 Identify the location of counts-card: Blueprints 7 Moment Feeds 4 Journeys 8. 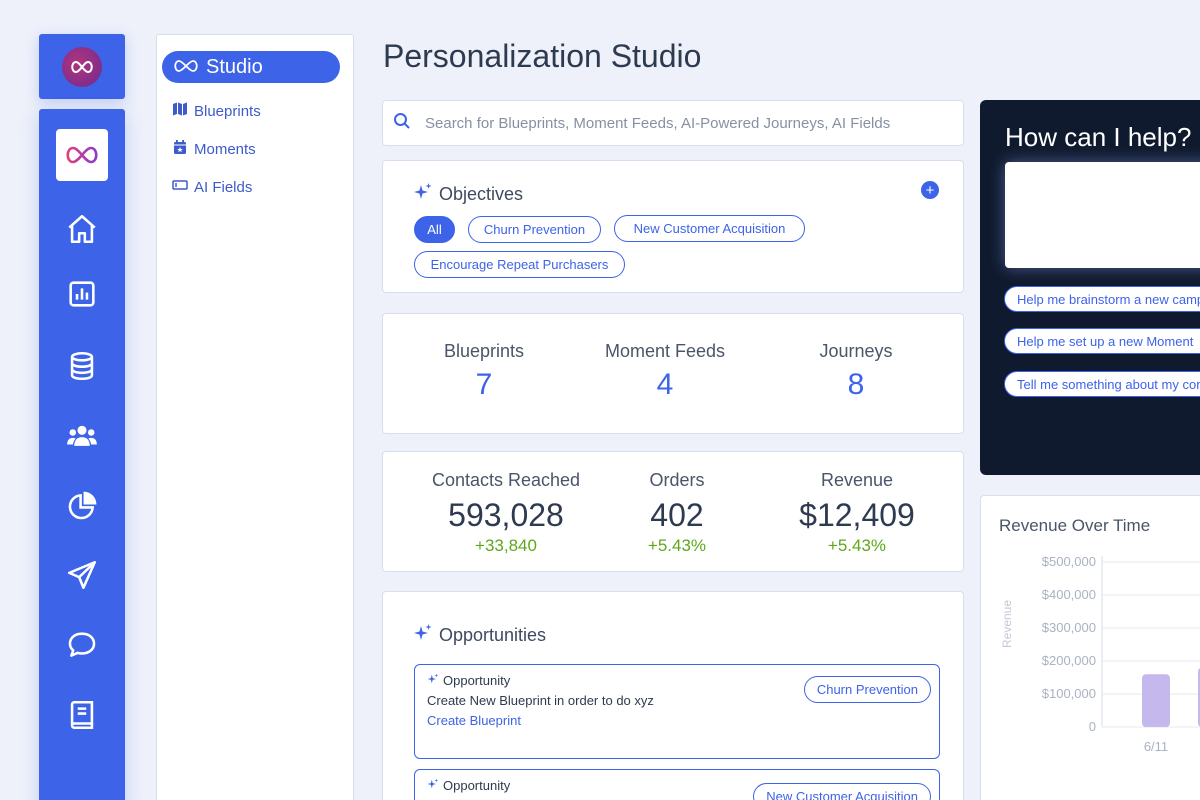
(673, 373).